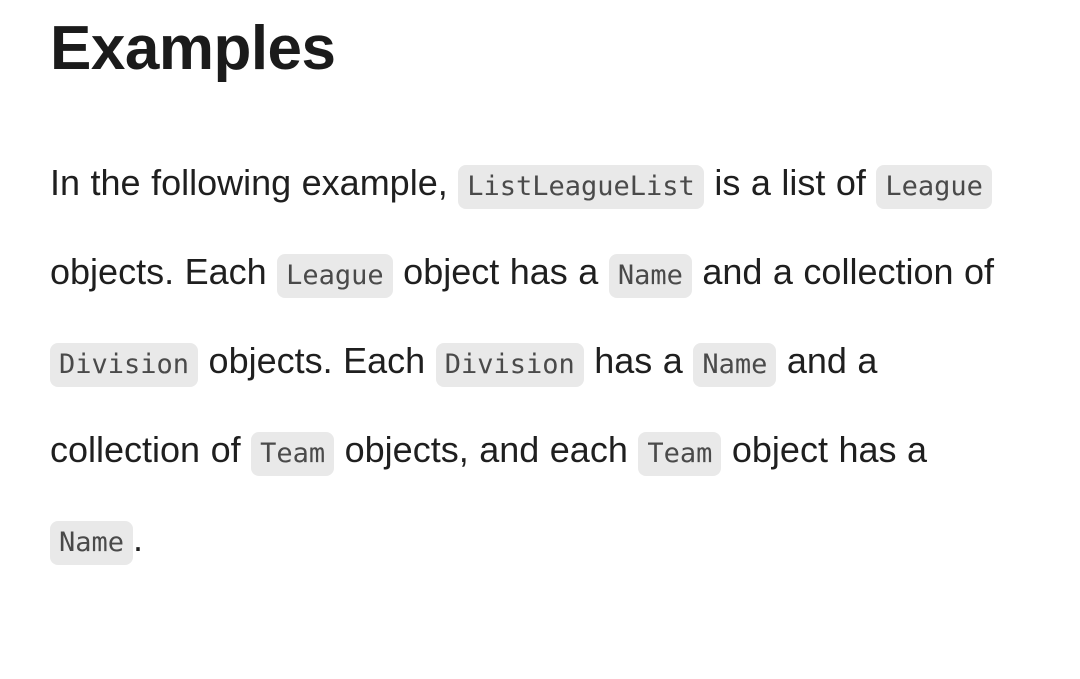 The image size is (1080, 679). I want to click on inline-code-chip: ListLeagueList, so click(581, 187).